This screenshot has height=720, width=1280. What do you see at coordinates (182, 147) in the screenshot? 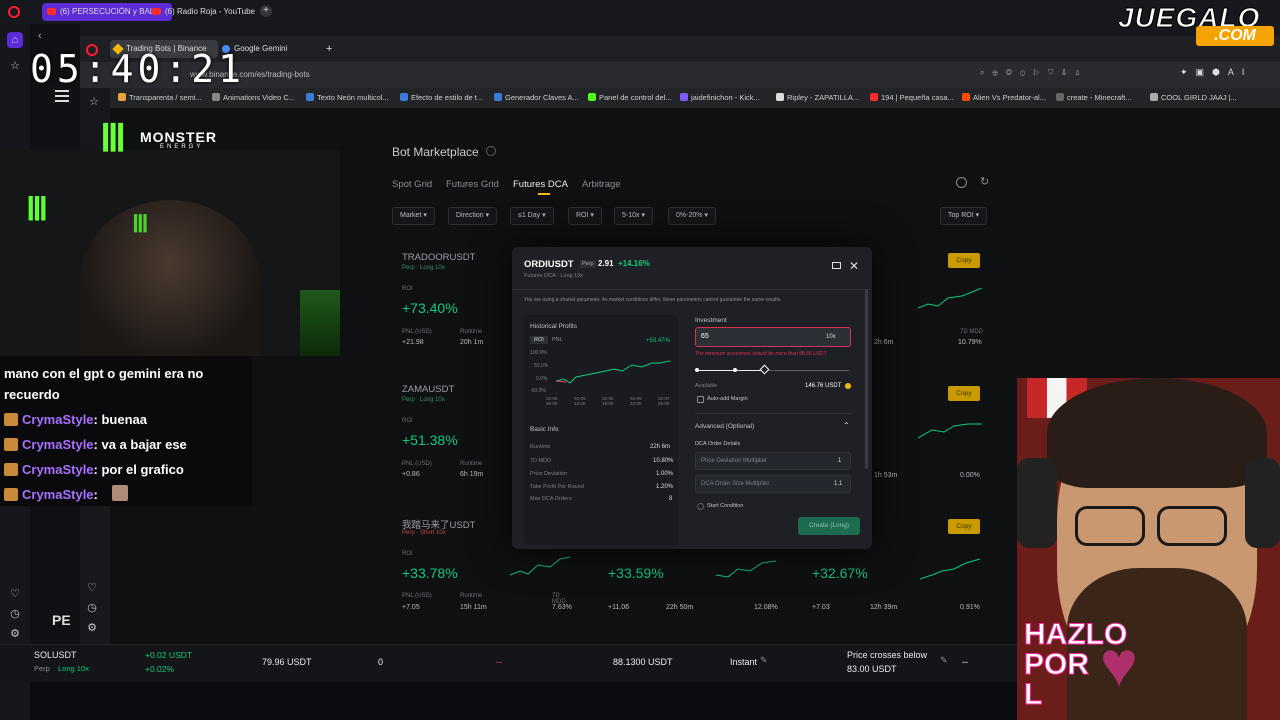
I see `monster-sub: ENERGY` at bounding box center [182, 147].